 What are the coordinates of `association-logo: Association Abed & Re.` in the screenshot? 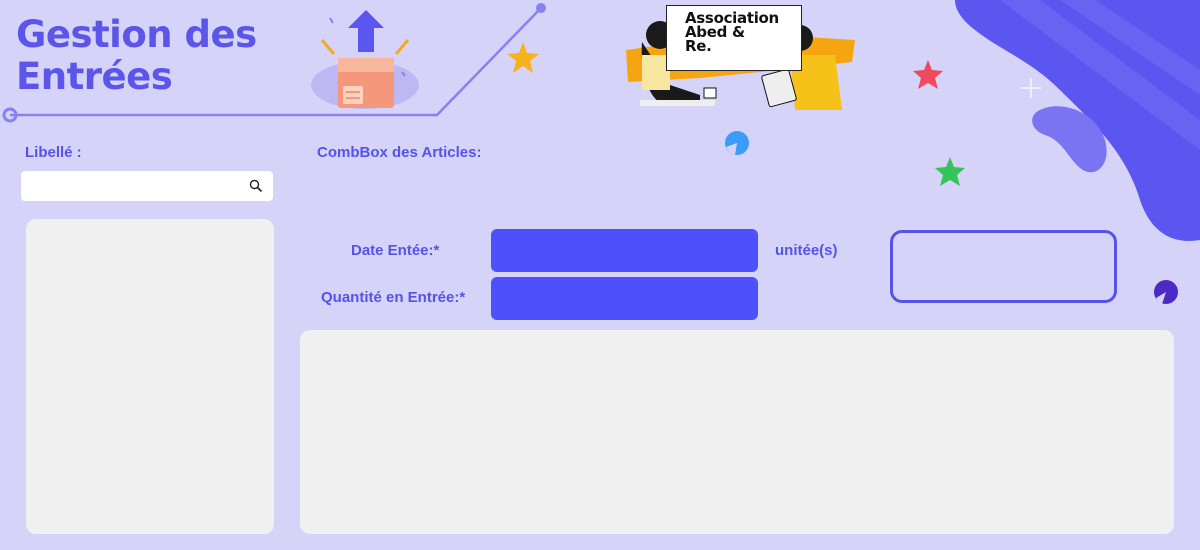 It's located at (734, 38).